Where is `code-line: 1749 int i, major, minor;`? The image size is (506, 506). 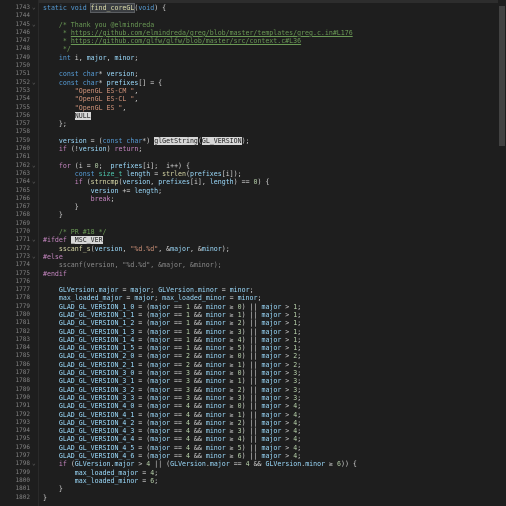 code-line: 1749 int i, major, minor; is located at coordinates (253, 58).